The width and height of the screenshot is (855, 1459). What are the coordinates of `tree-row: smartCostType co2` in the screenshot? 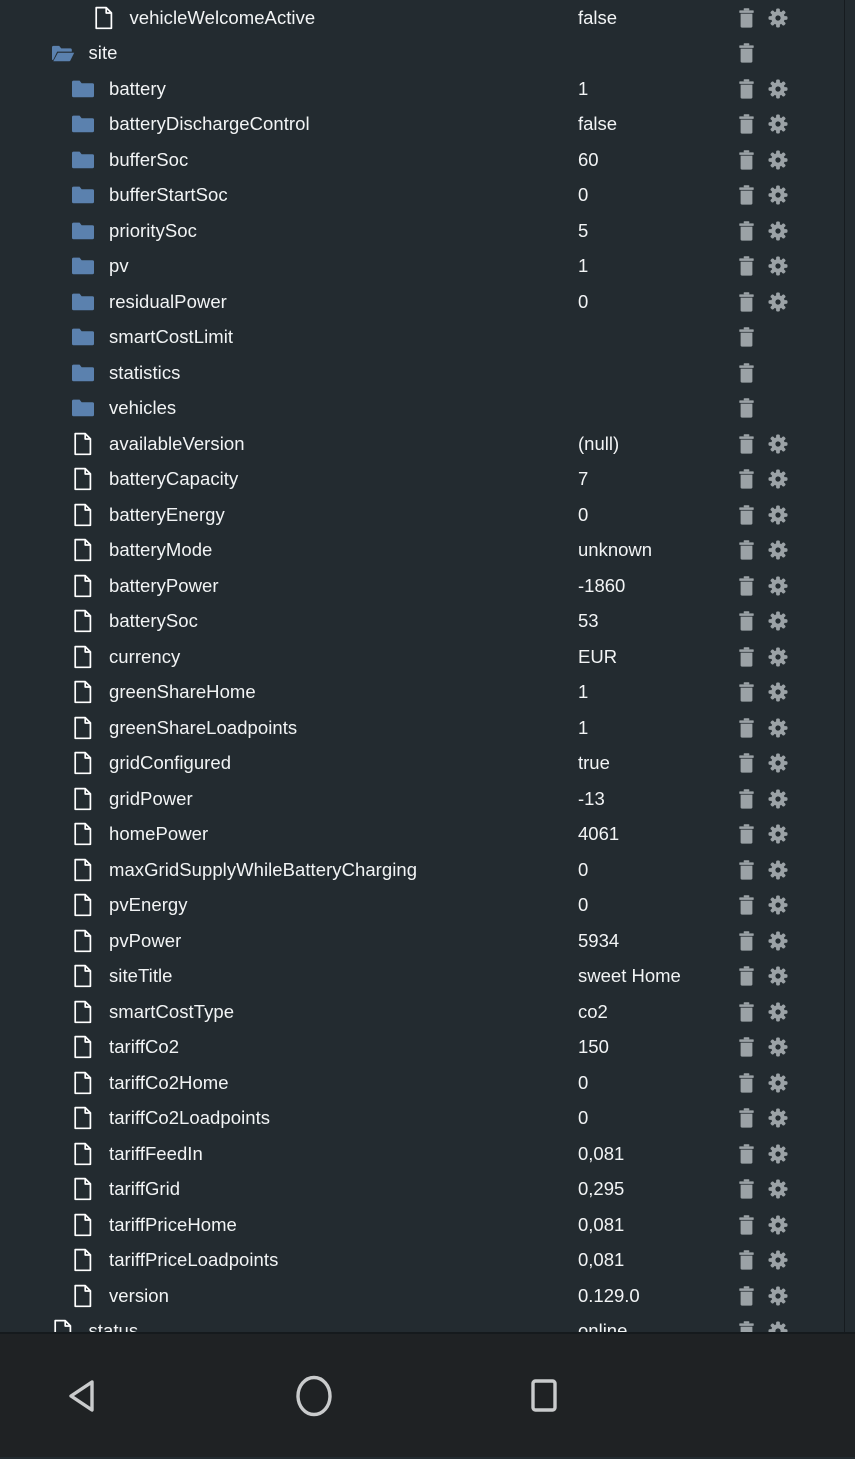 It's located at (427, 1012).